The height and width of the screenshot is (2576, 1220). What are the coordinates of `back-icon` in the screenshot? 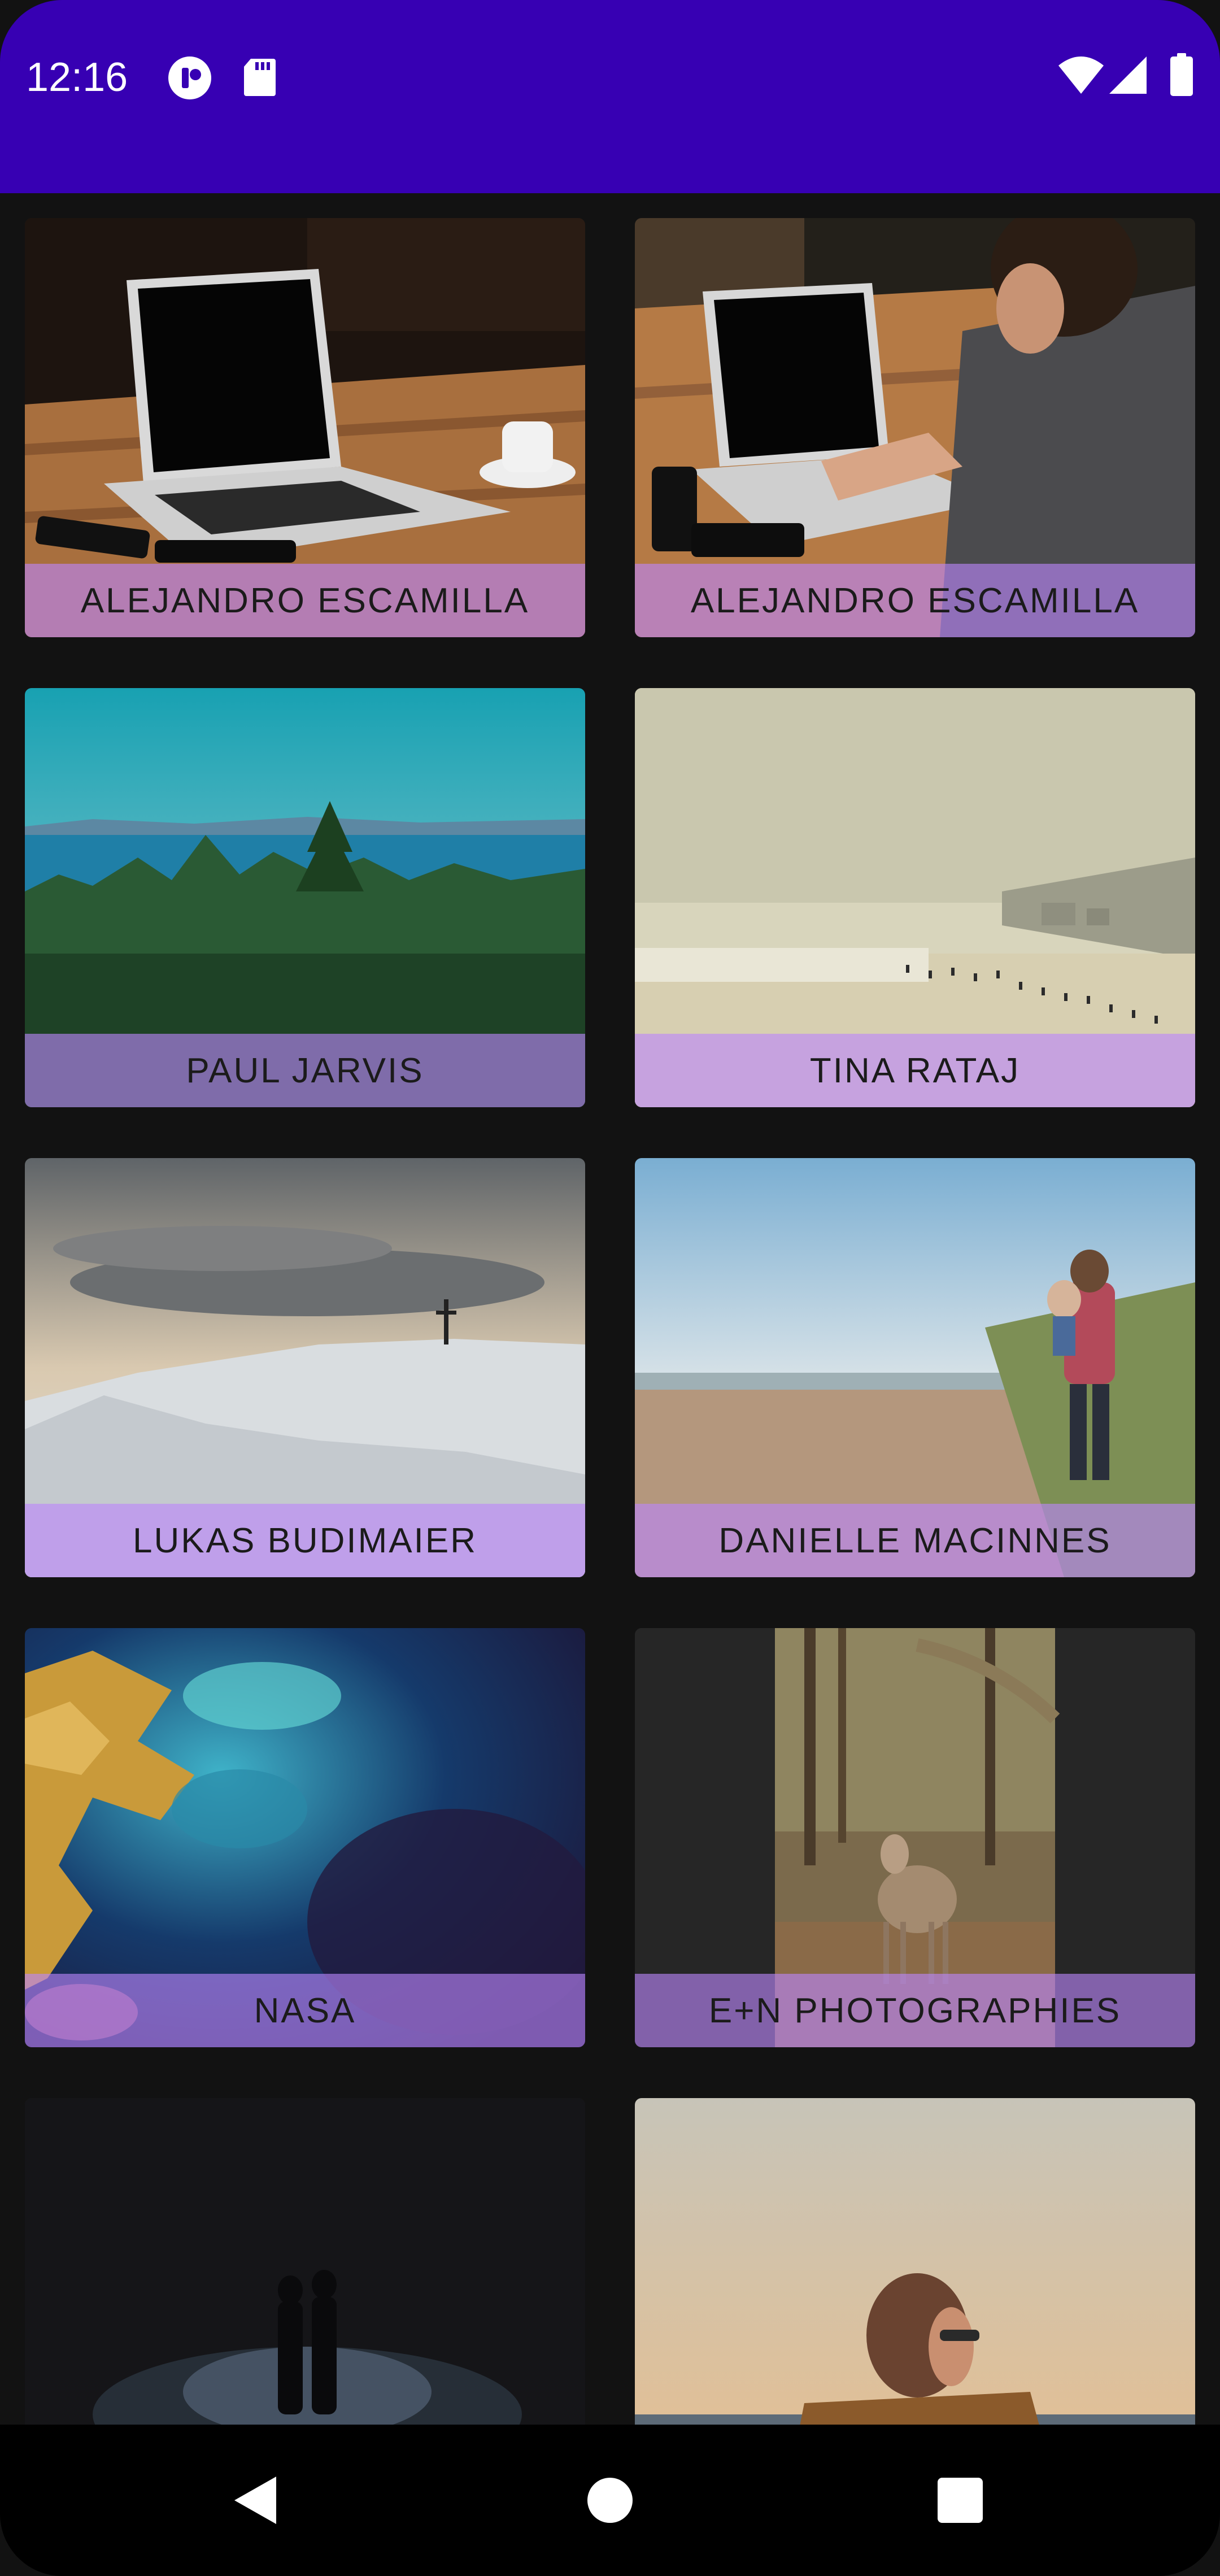 It's located at (255, 2500).